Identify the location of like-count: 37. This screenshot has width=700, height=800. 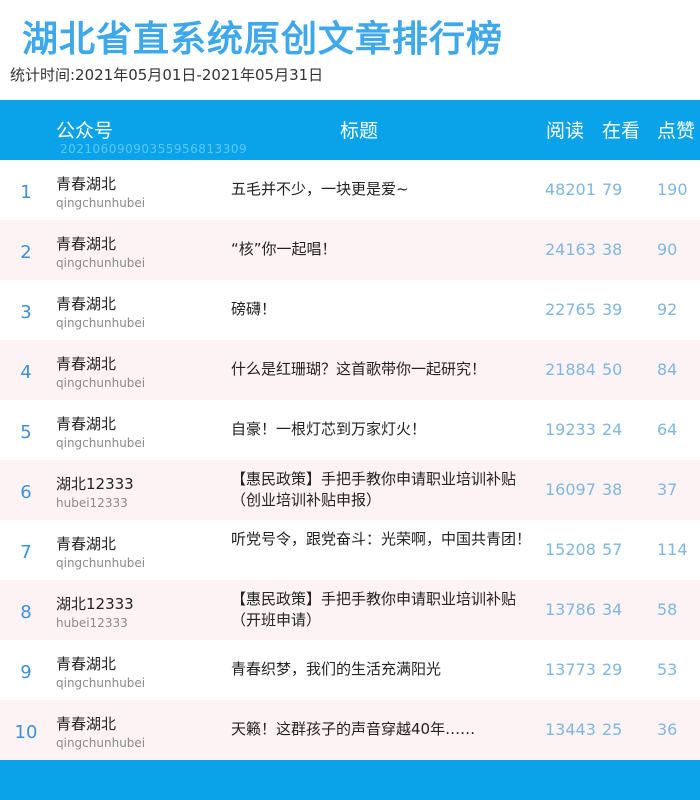
(667, 489).